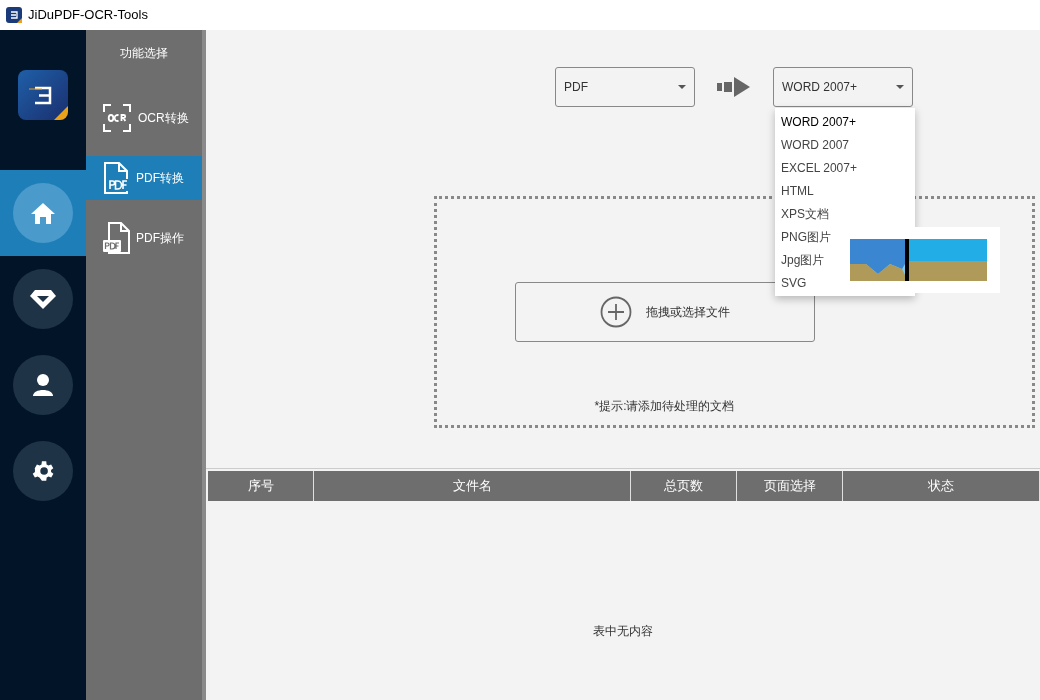  Describe the element at coordinates (88, 15) in the screenshot. I see `window-title: JiDuPDF-OCR-Tools` at that location.